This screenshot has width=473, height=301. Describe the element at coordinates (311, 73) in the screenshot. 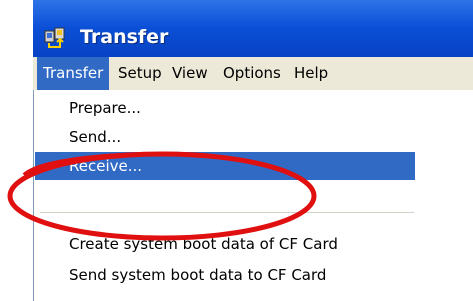

I see `menu-help: Help` at that location.